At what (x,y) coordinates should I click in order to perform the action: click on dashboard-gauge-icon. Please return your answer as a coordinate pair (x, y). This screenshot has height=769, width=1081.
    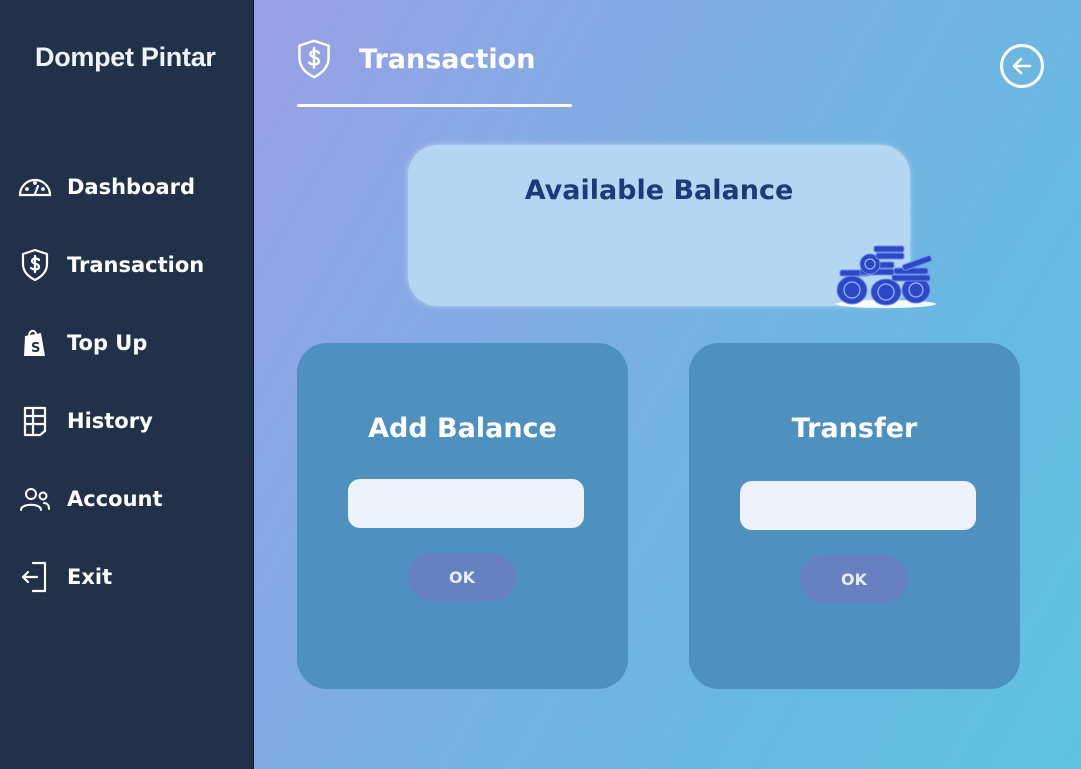
    Looking at the image, I should click on (35, 187).